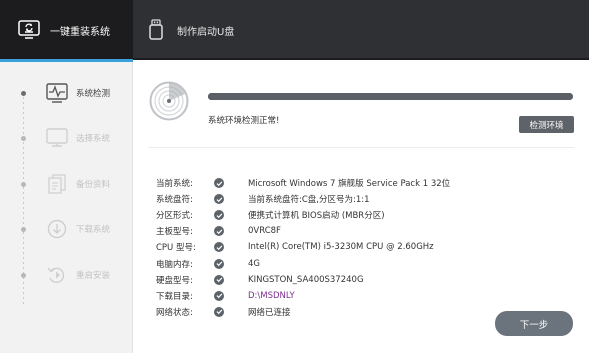  Describe the element at coordinates (93, 185) in the screenshot. I see `step-label: 备份资料` at that location.